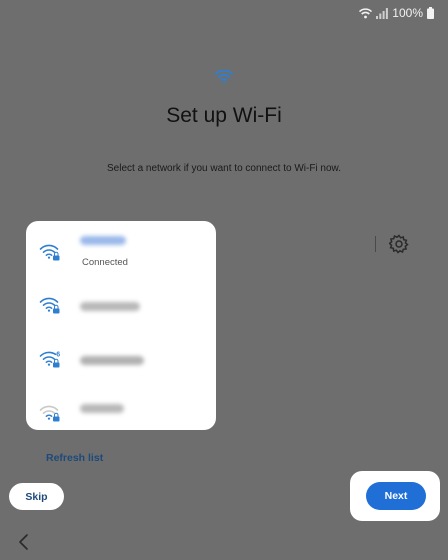 This screenshot has width=448, height=560. Describe the element at coordinates (407, 13) in the screenshot. I see `battery-percent: 100%` at that location.